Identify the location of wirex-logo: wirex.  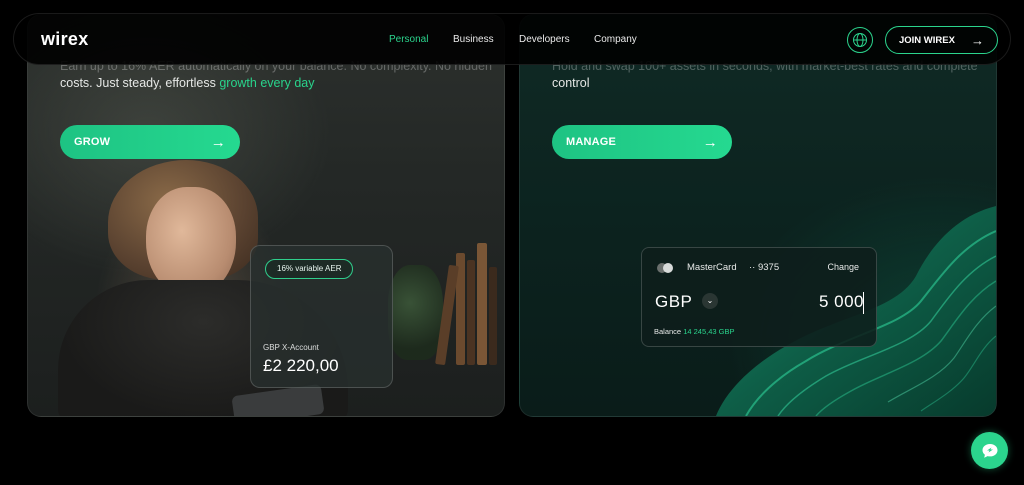
(65, 39).